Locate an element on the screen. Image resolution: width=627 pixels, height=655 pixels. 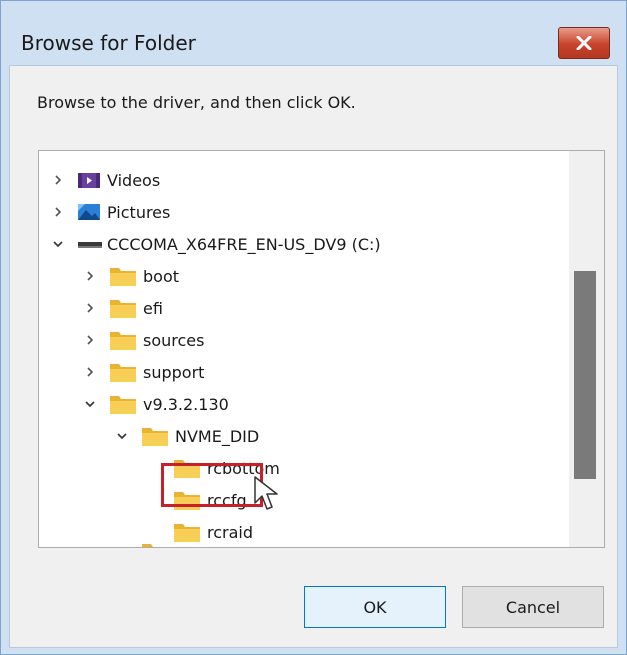
tree-item-pictures: Pictures is located at coordinates (110, 212).